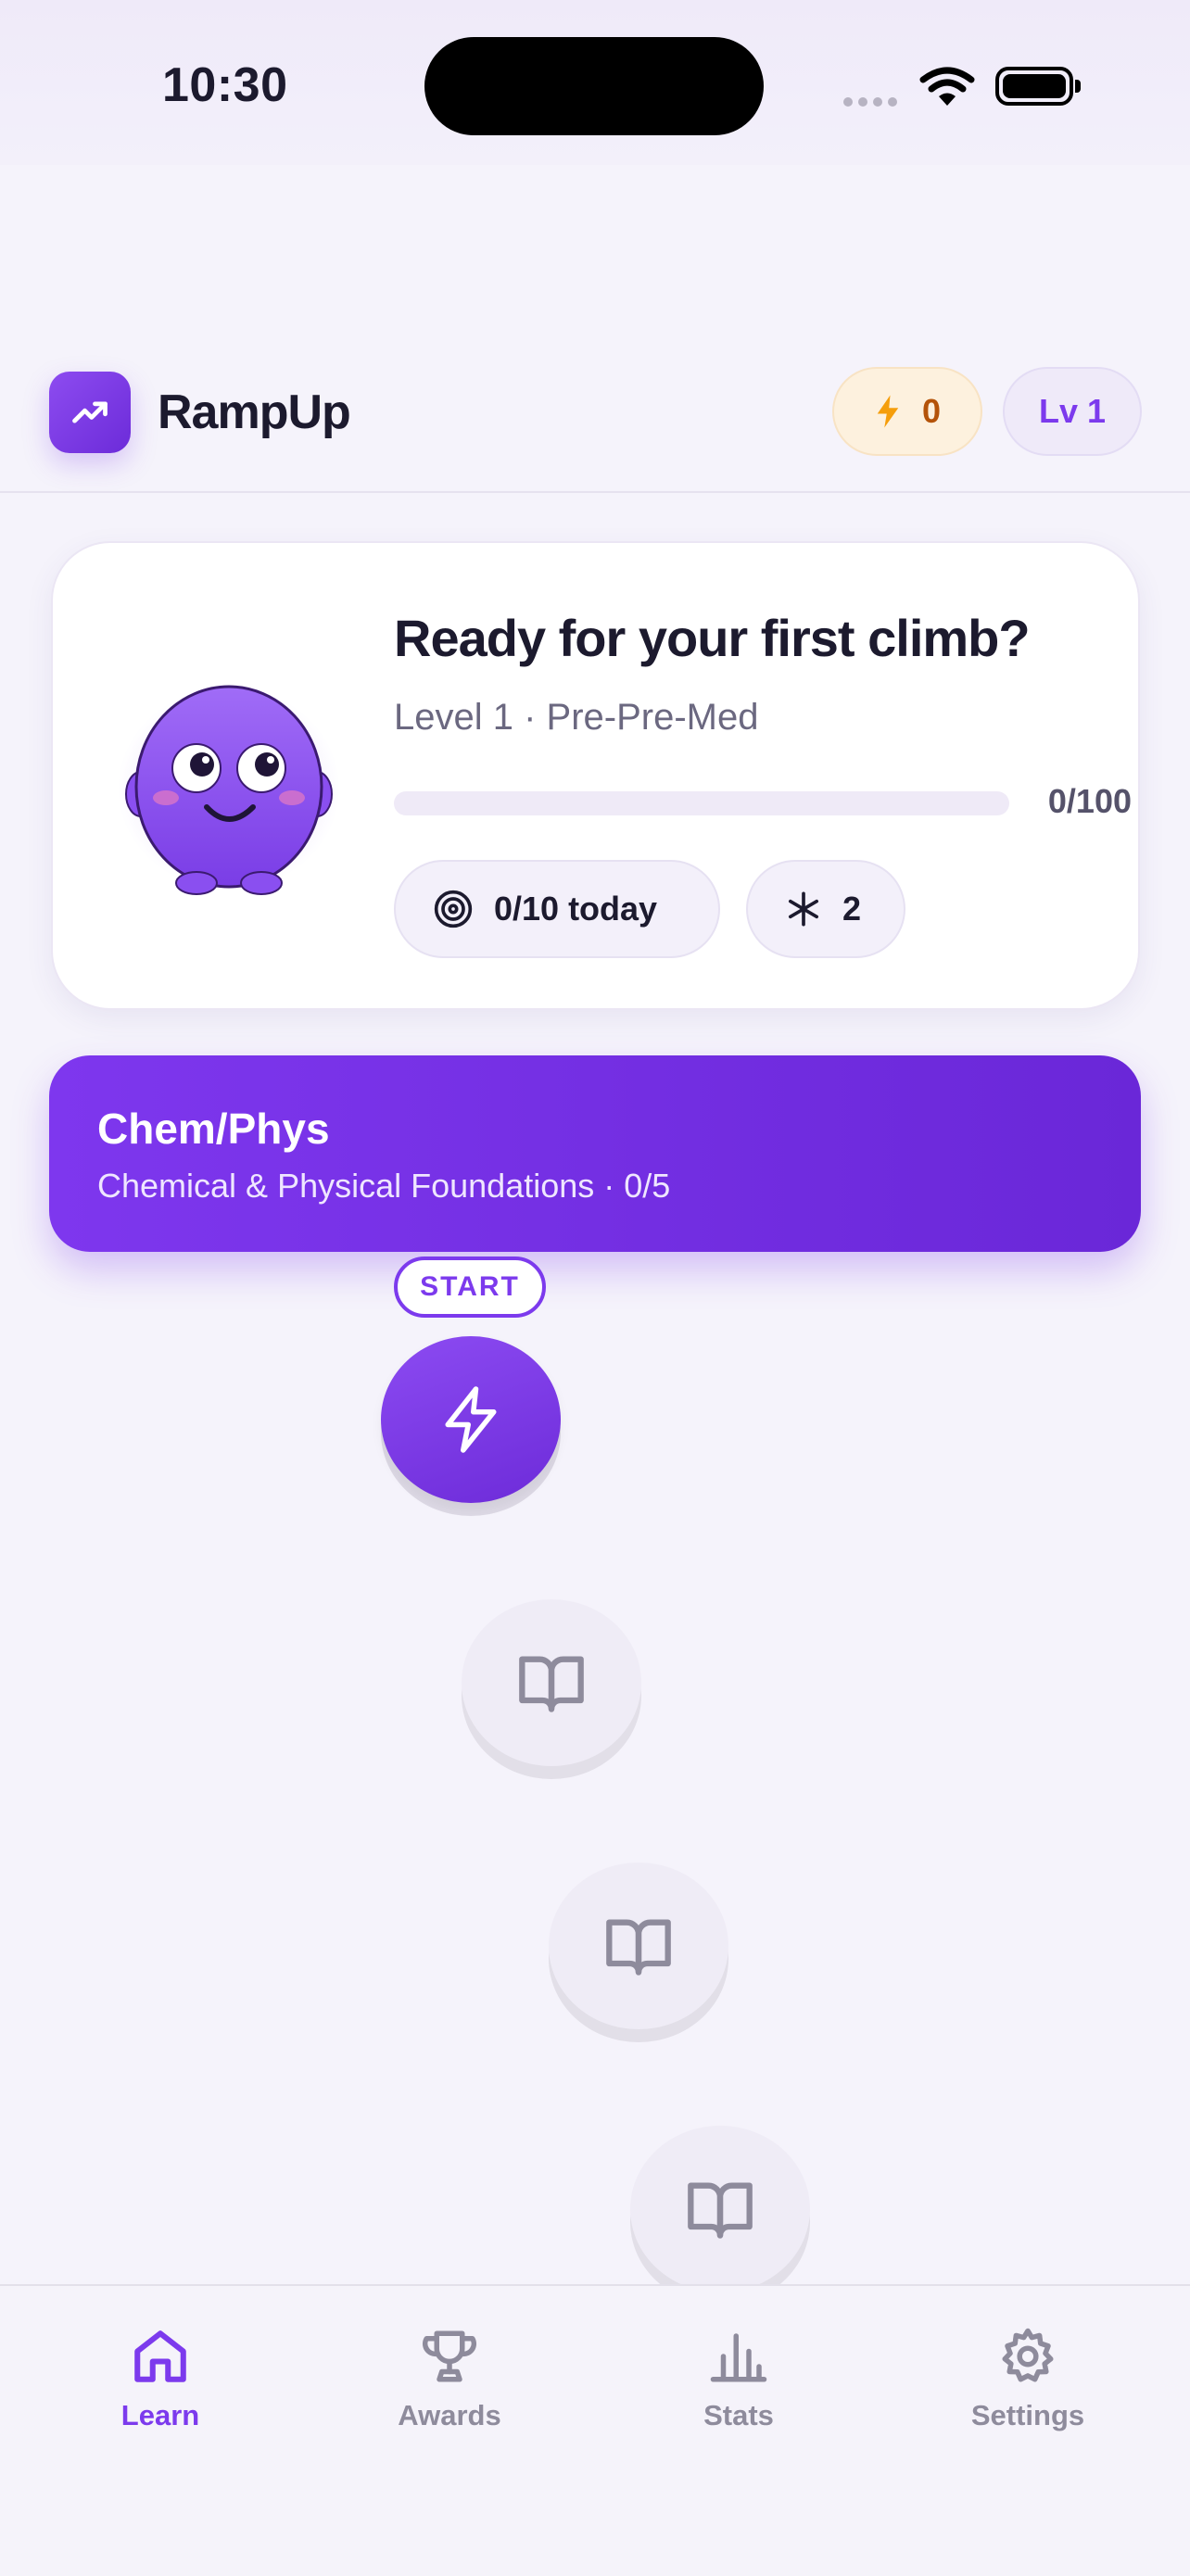 The width and height of the screenshot is (1190, 2576). What do you see at coordinates (1027, 2415) in the screenshot?
I see `tab-settings-label: Settings` at bounding box center [1027, 2415].